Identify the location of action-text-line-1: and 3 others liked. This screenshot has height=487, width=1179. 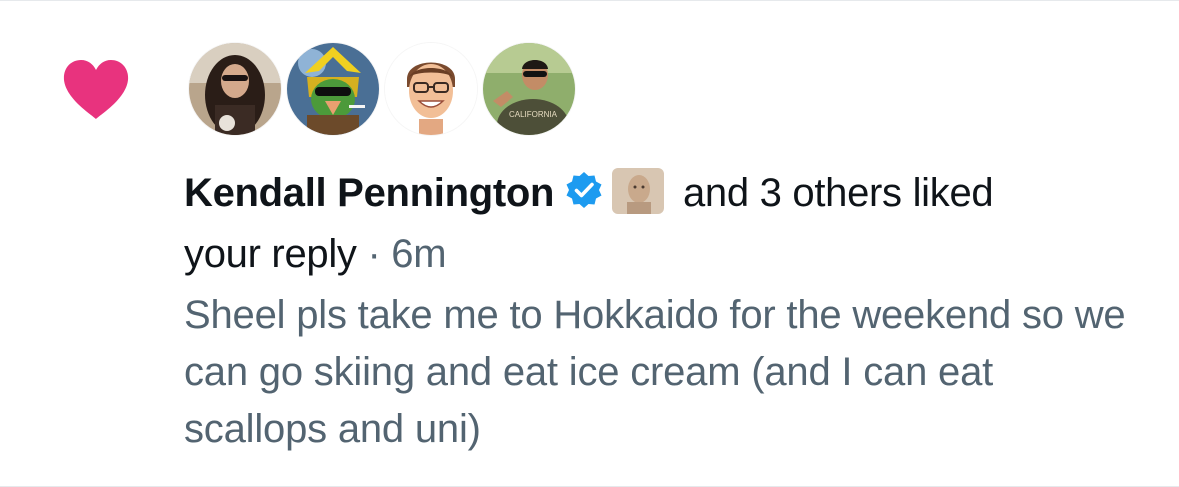
(833, 193).